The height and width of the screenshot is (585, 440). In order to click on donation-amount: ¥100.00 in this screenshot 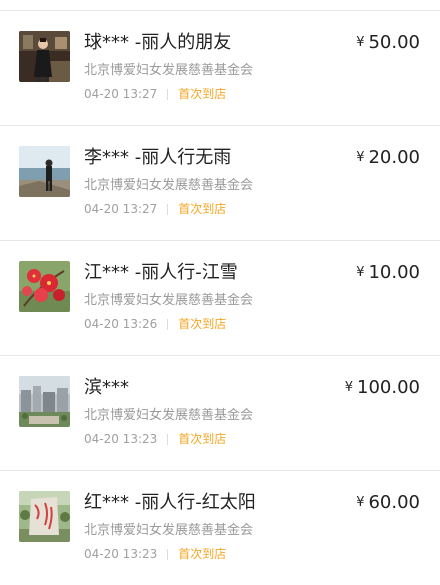, I will do `click(382, 389)`.